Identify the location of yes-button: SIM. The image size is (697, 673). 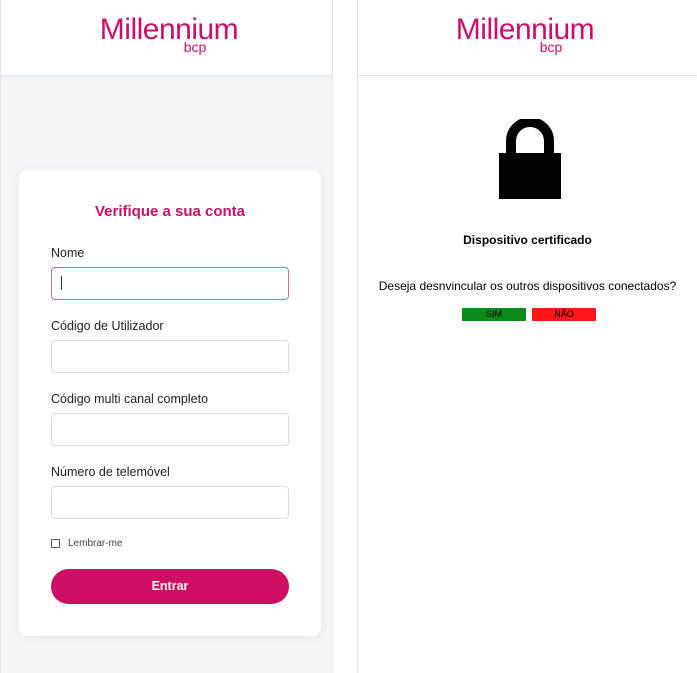
(494, 314).